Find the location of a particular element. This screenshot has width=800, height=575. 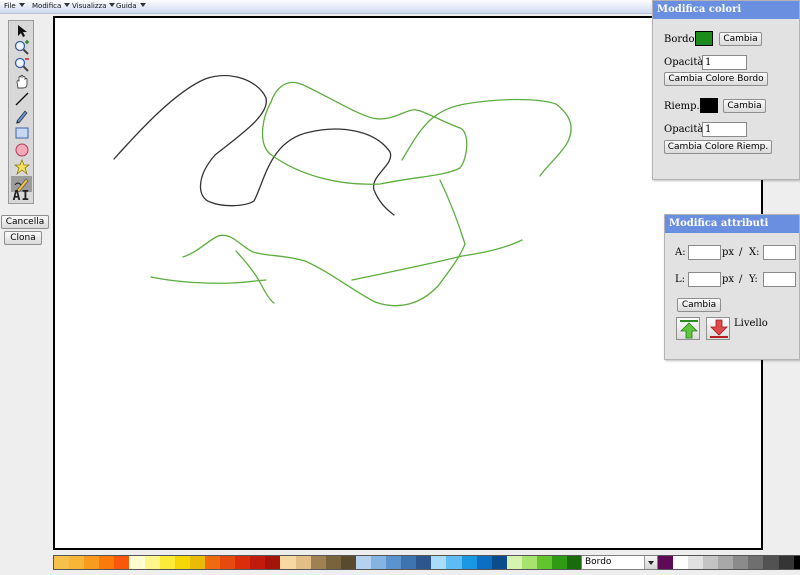

color-palette is located at coordinates (426, 562).